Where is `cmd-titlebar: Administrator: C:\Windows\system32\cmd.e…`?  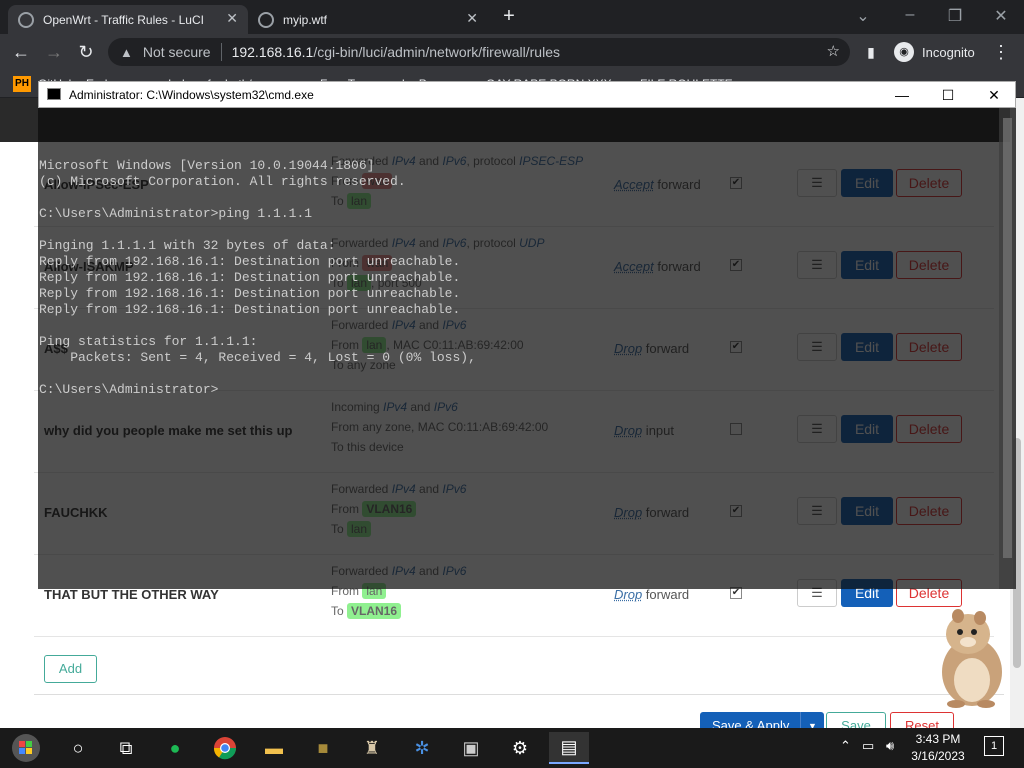 cmd-titlebar: Administrator: C:\Windows\system32\cmd.e… is located at coordinates (527, 94).